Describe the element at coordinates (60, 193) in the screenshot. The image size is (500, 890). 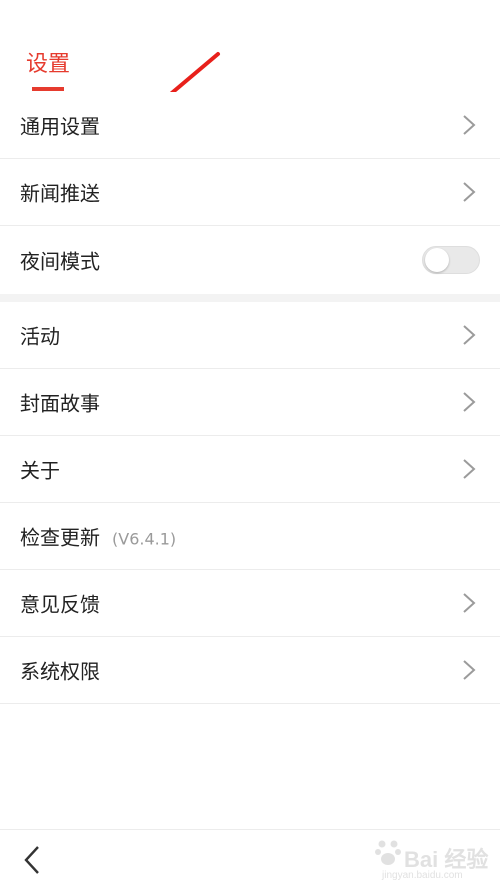
I see `settings-row-label: 新闻推送` at that location.